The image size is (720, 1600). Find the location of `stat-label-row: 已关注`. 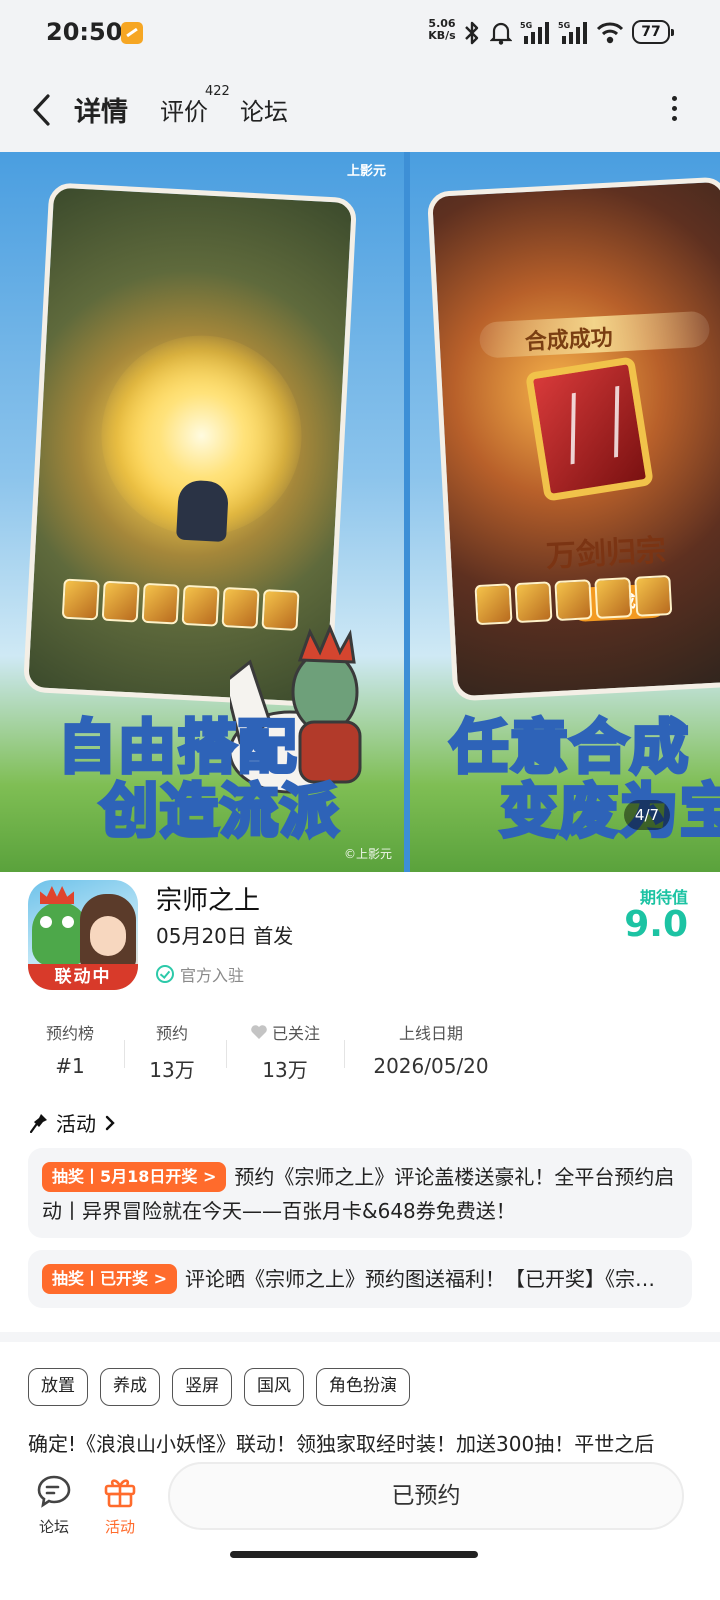

stat-label-row: 已关注 is located at coordinates (285, 1032).